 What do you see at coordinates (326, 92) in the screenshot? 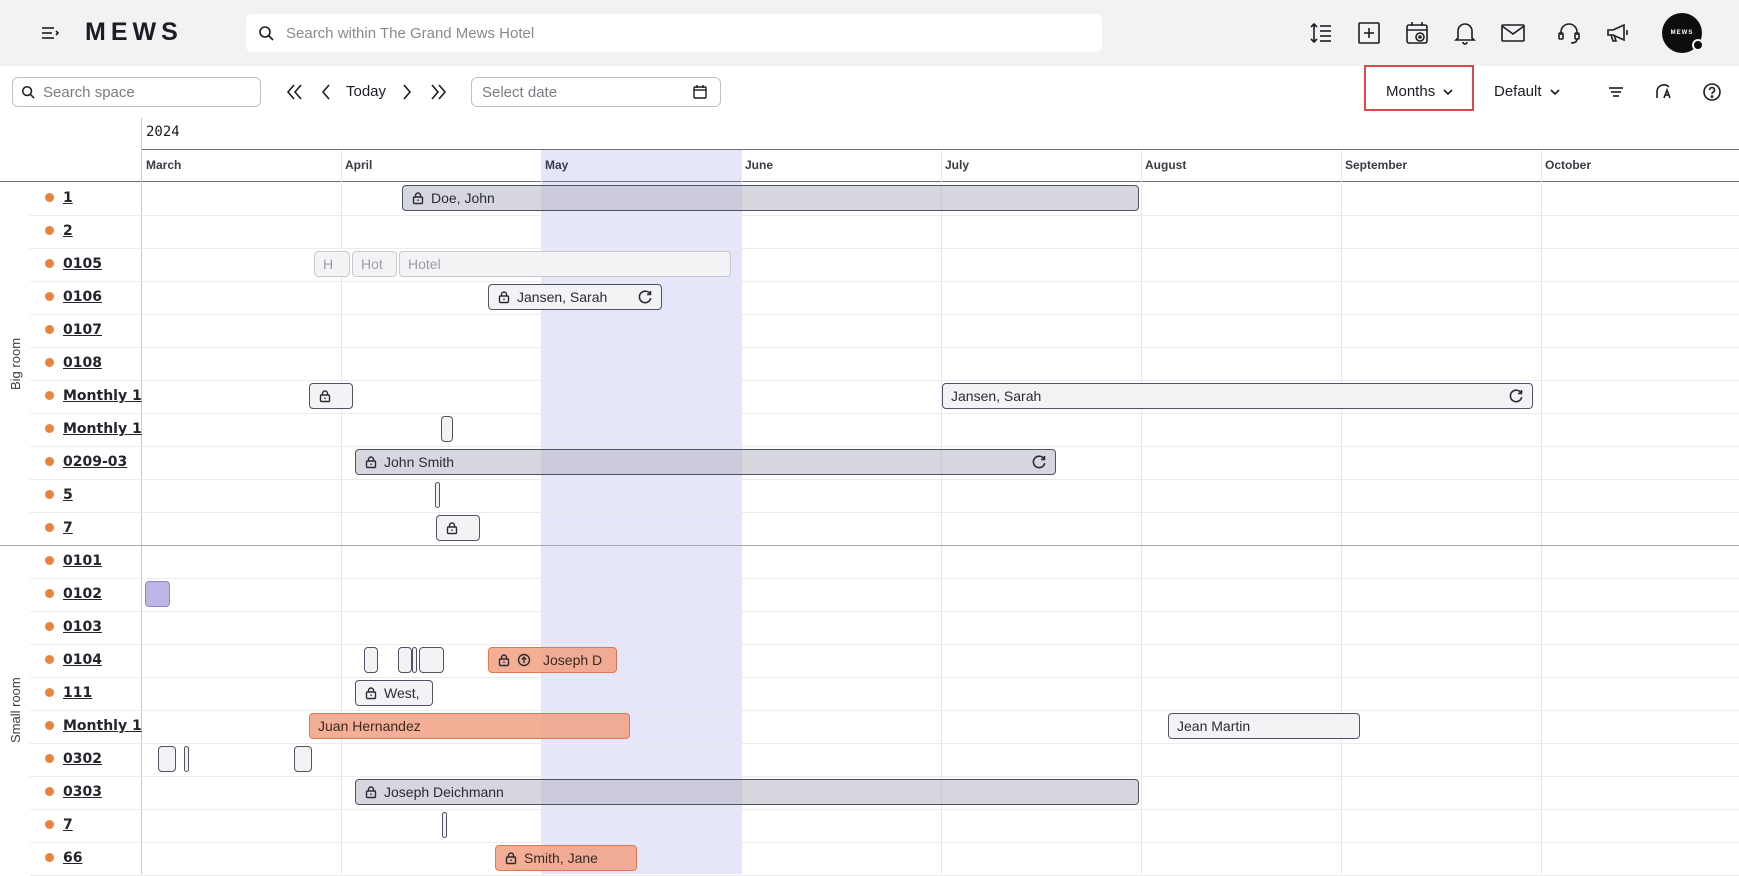
I see `chevron-left-icon` at bounding box center [326, 92].